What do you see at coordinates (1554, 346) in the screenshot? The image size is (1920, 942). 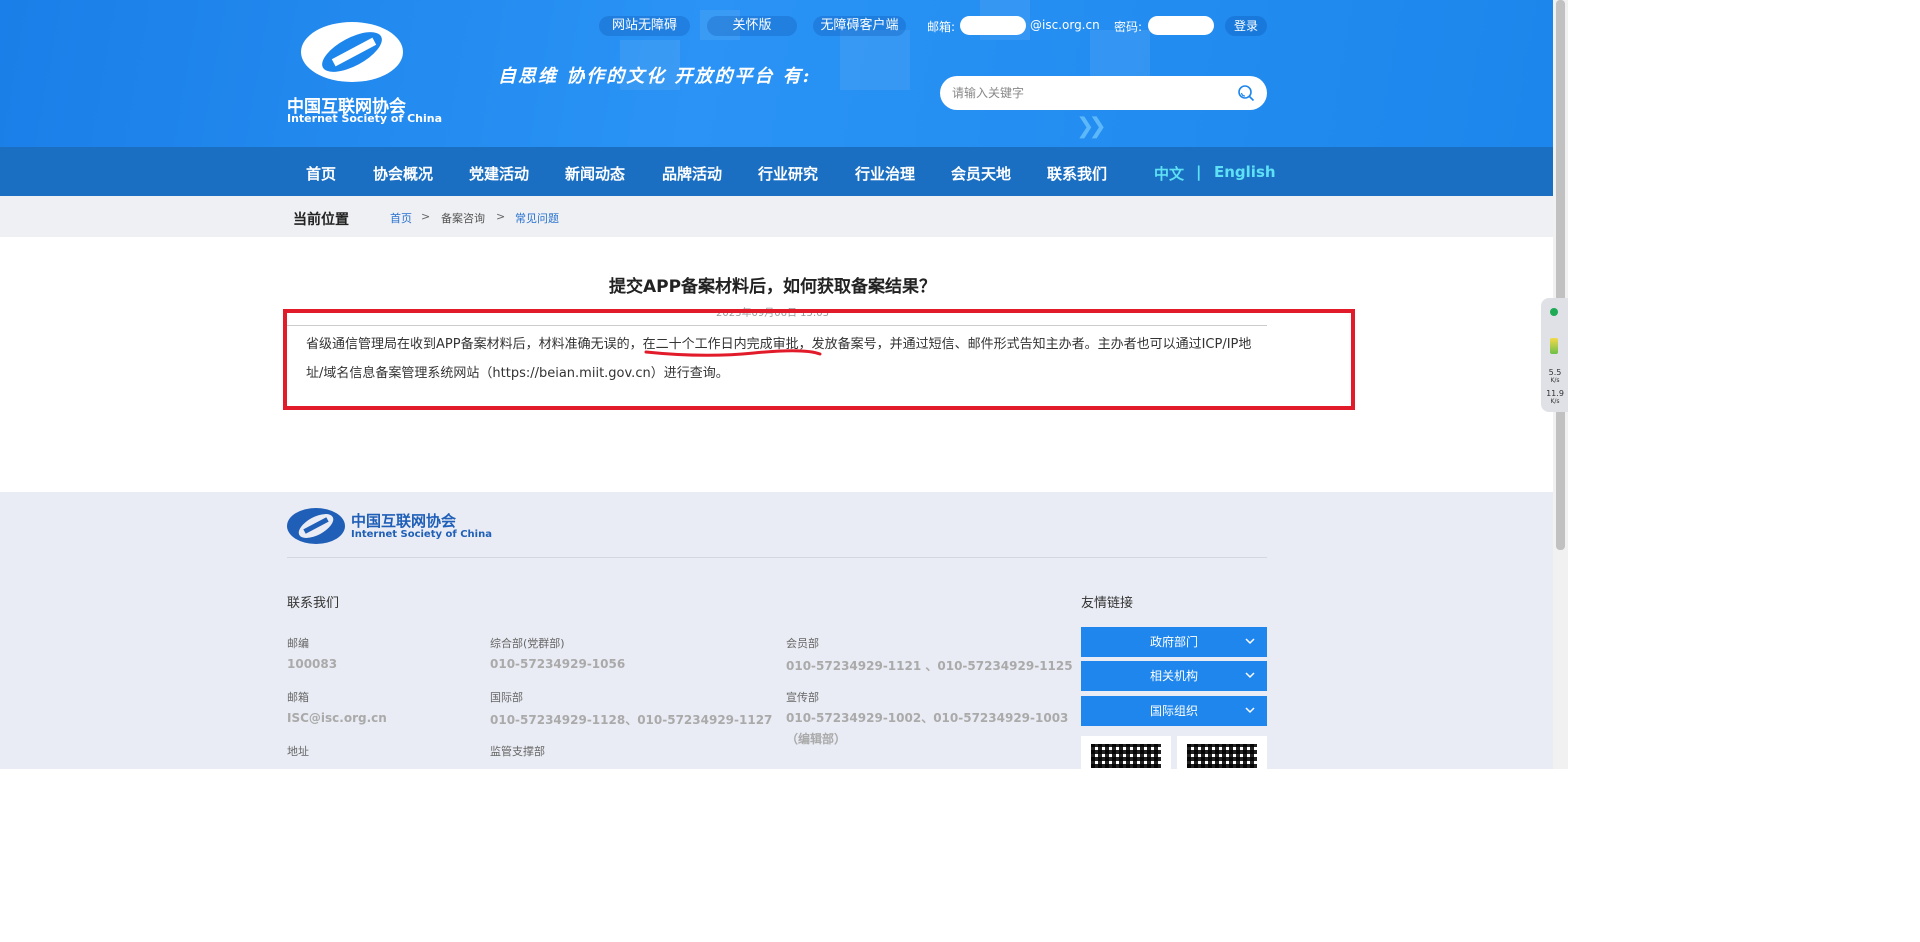 I see `meter-icon` at bounding box center [1554, 346].